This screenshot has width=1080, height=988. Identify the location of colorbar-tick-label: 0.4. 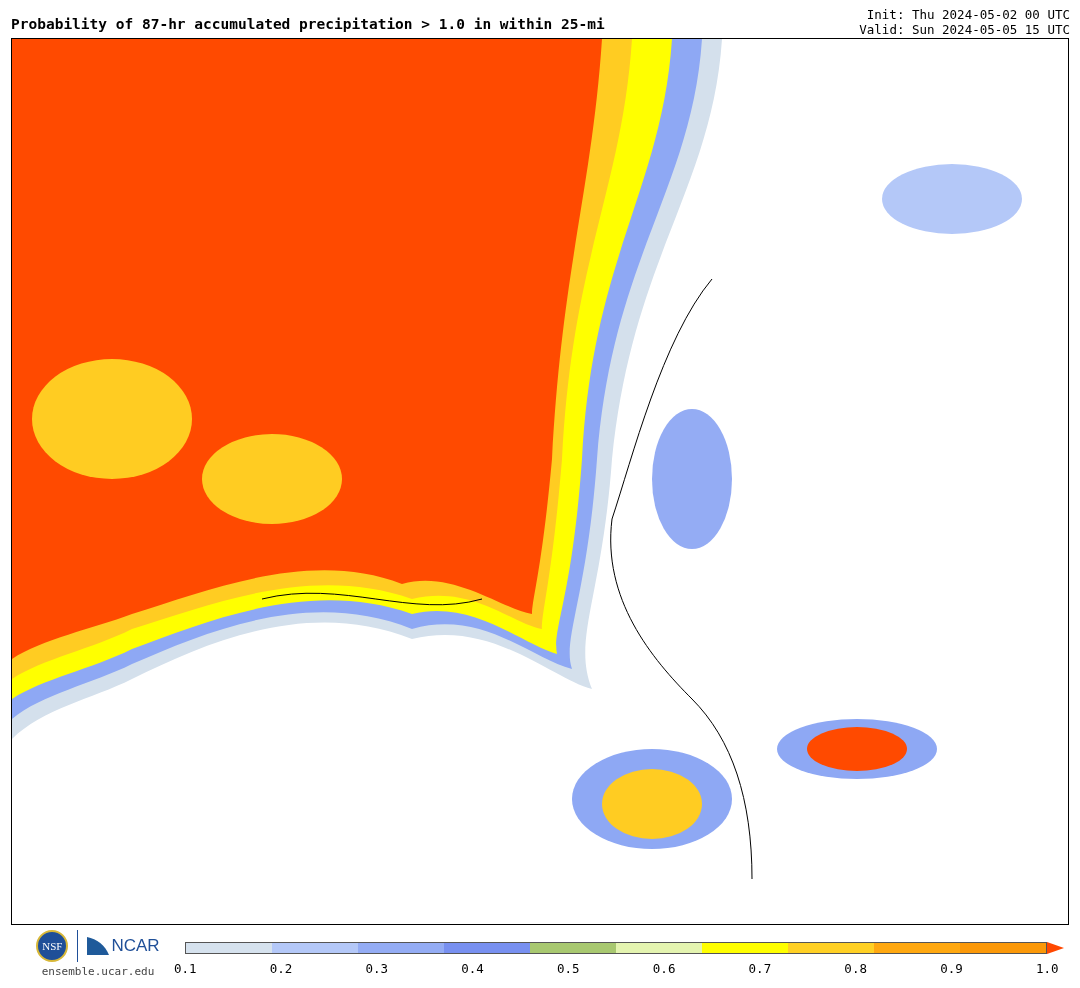
(472, 968).